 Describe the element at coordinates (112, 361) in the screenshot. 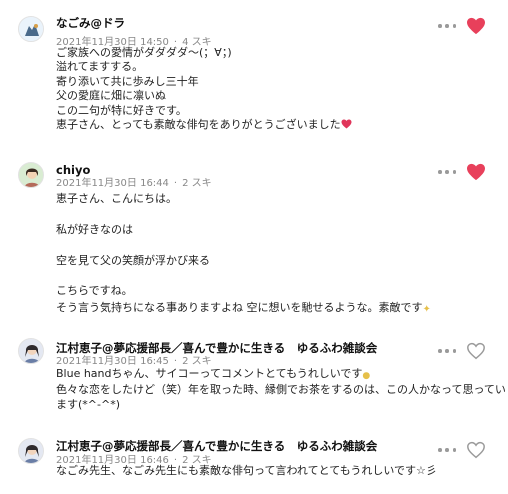

I see `comment-date: 2021年11月30日 16:45` at that location.